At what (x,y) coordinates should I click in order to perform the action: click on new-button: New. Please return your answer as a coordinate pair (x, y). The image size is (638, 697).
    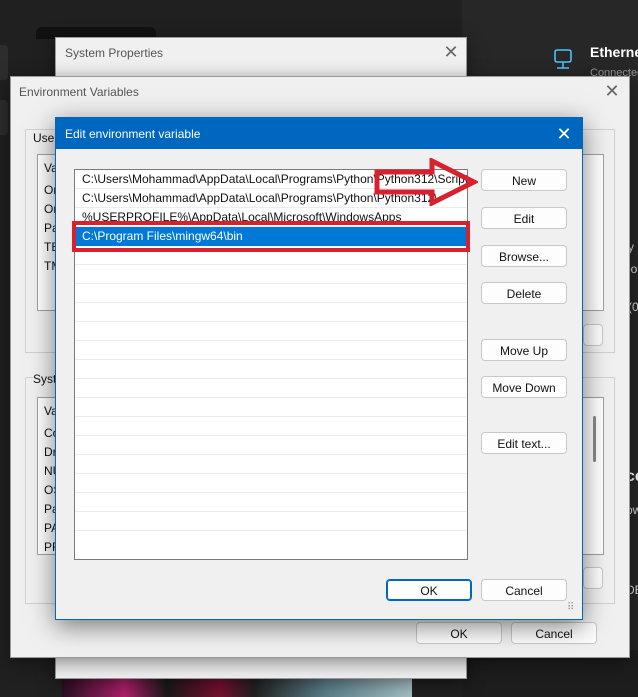
    Looking at the image, I should click on (524, 180).